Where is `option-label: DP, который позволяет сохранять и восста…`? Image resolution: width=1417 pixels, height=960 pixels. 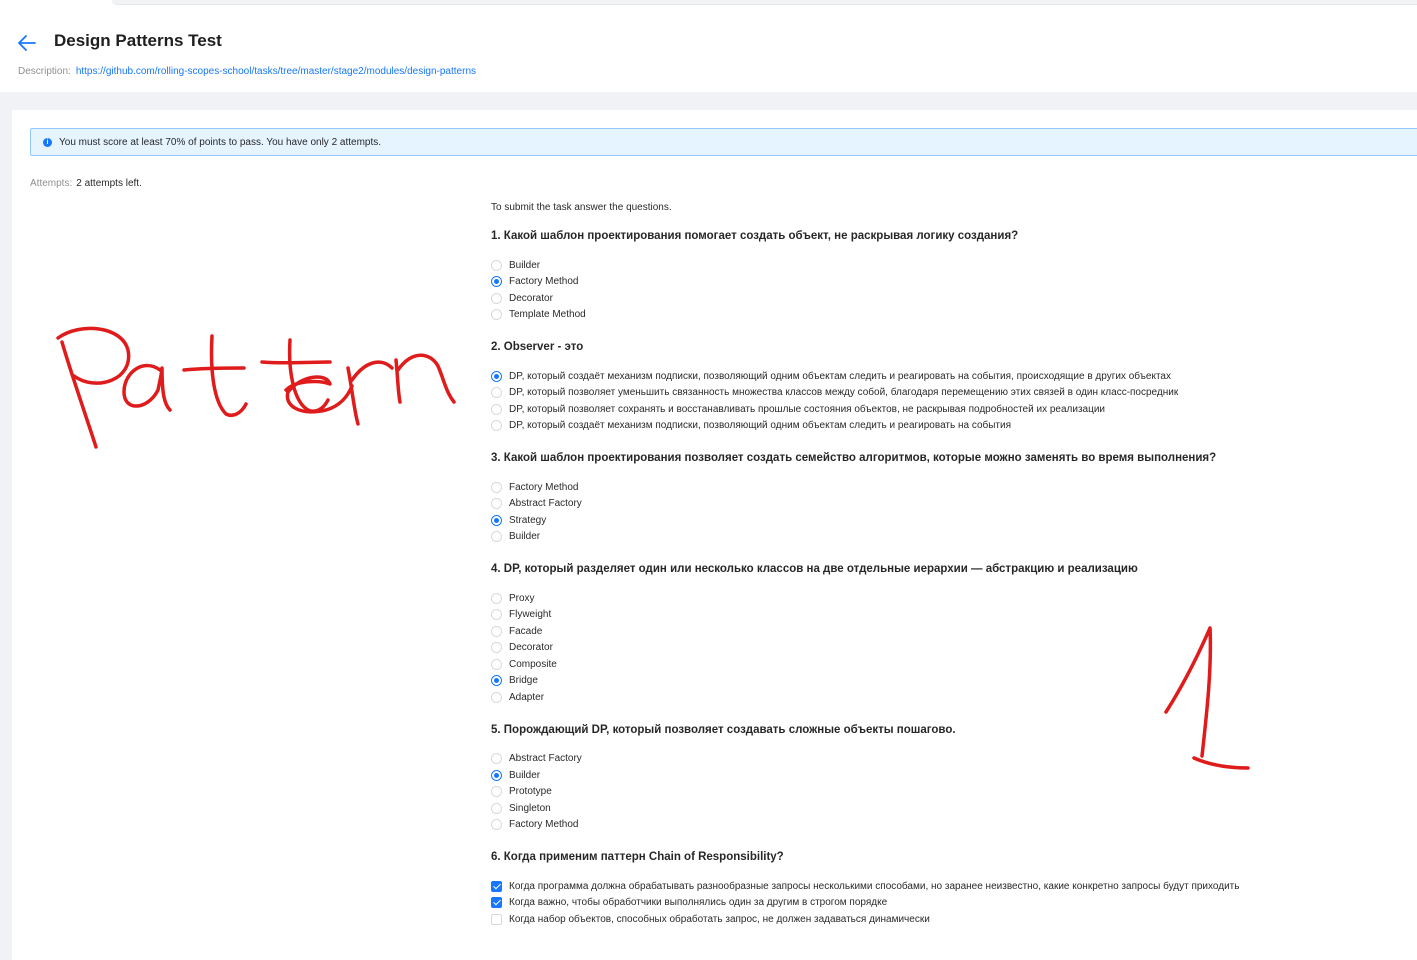
option-label: DP, который позволяет сохранять и восста… is located at coordinates (807, 409).